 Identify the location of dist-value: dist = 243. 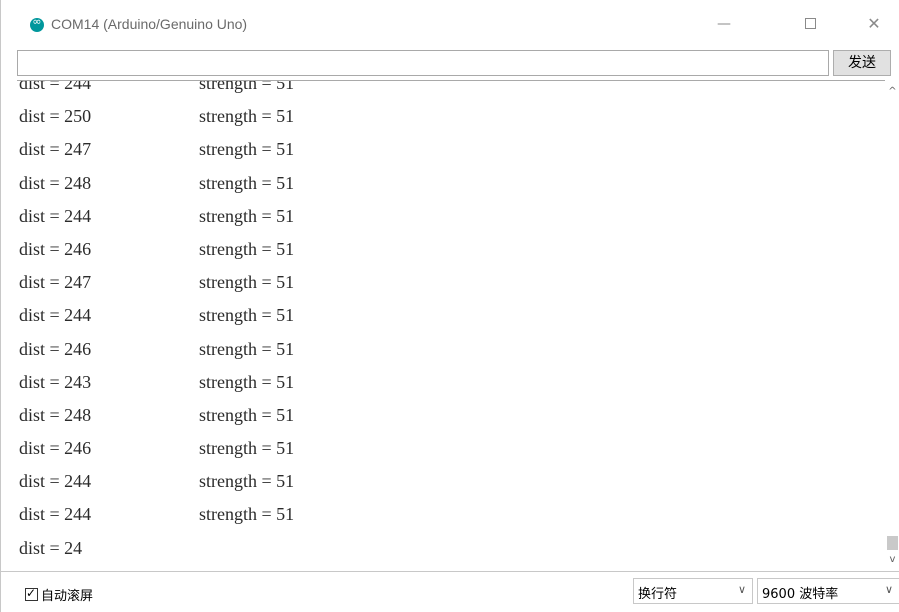
(55, 381).